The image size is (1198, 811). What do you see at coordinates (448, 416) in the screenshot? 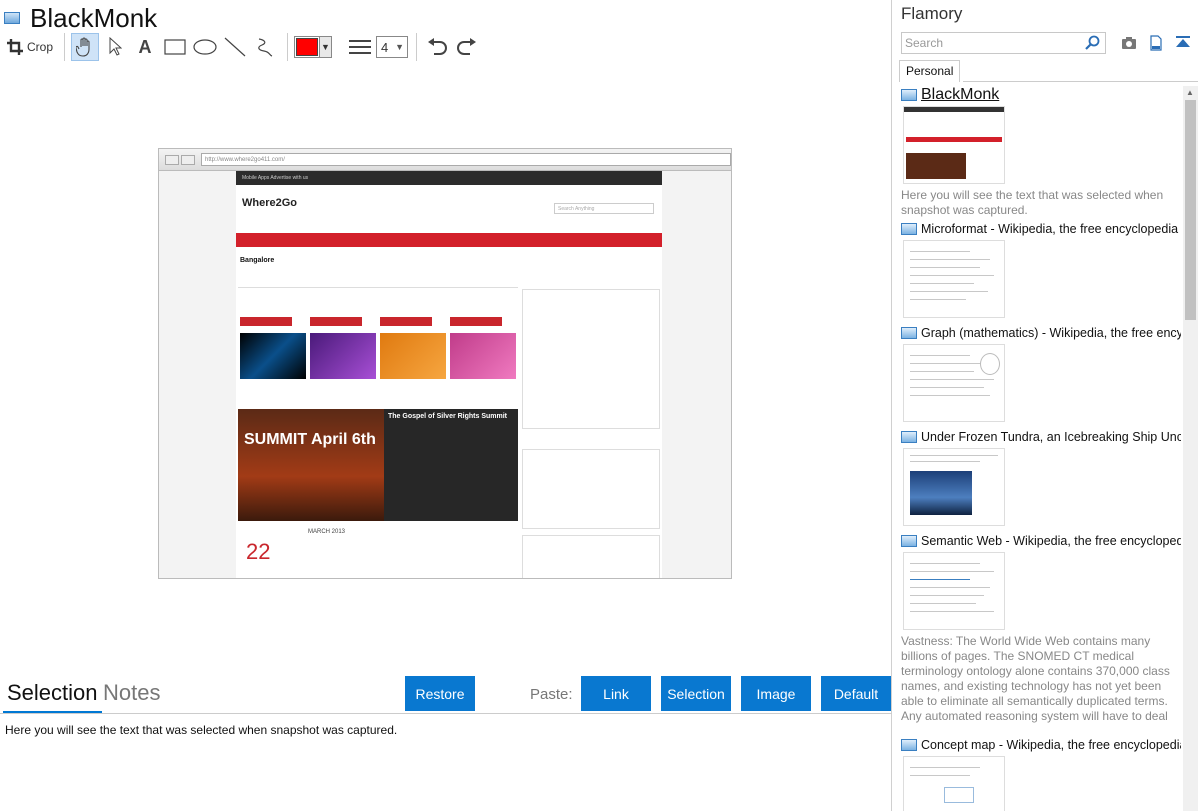
I see `banner-title: The Gospel of Silver Rights Summit` at bounding box center [448, 416].